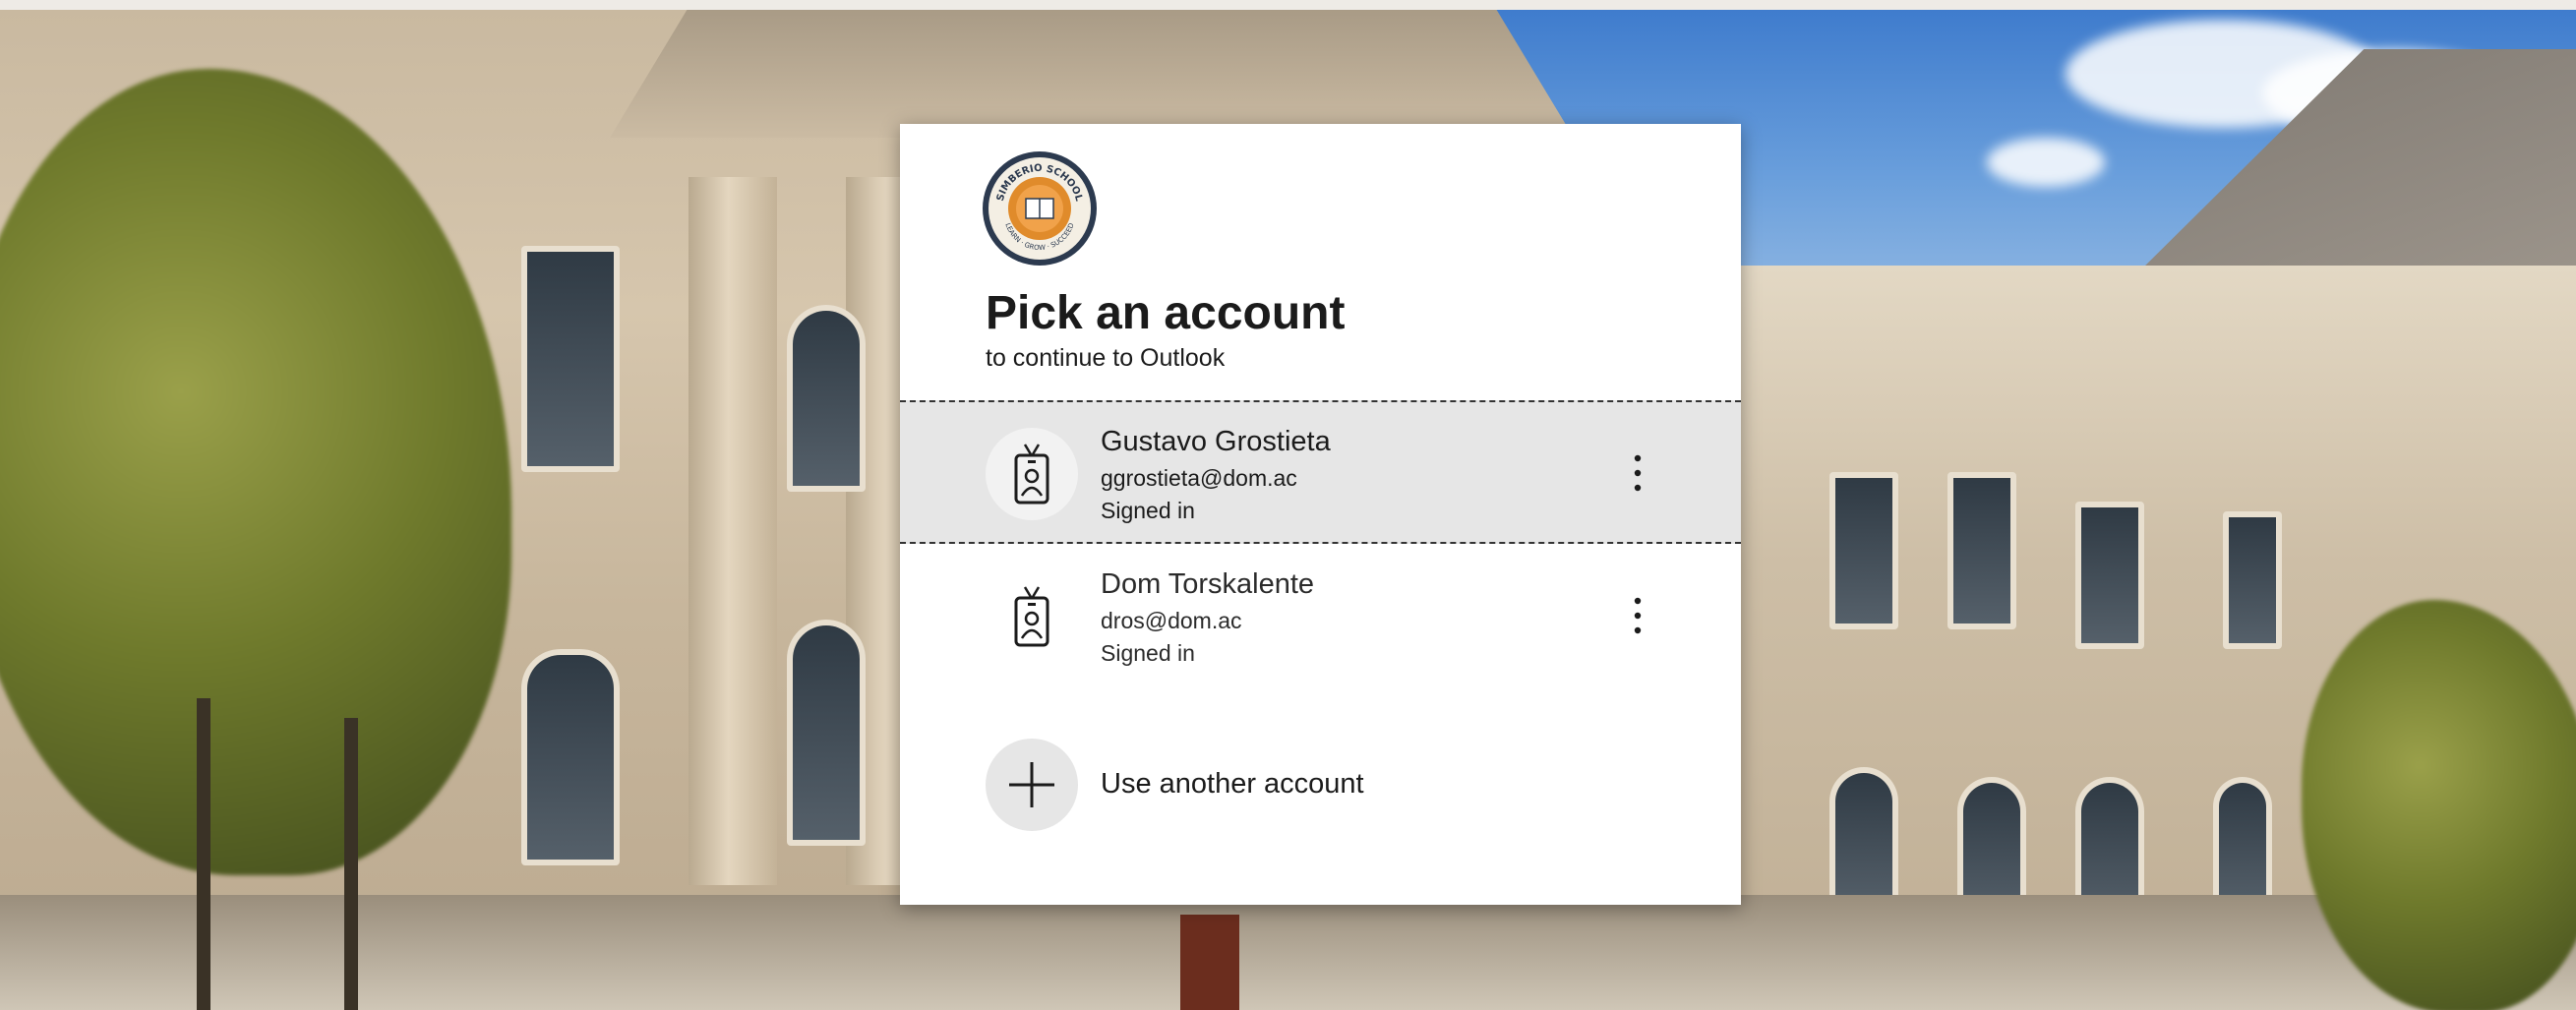 The width and height of the screenshot is (2576, 1010). I want to click on use-another-account-label: Use another account, so click(1232, 784).